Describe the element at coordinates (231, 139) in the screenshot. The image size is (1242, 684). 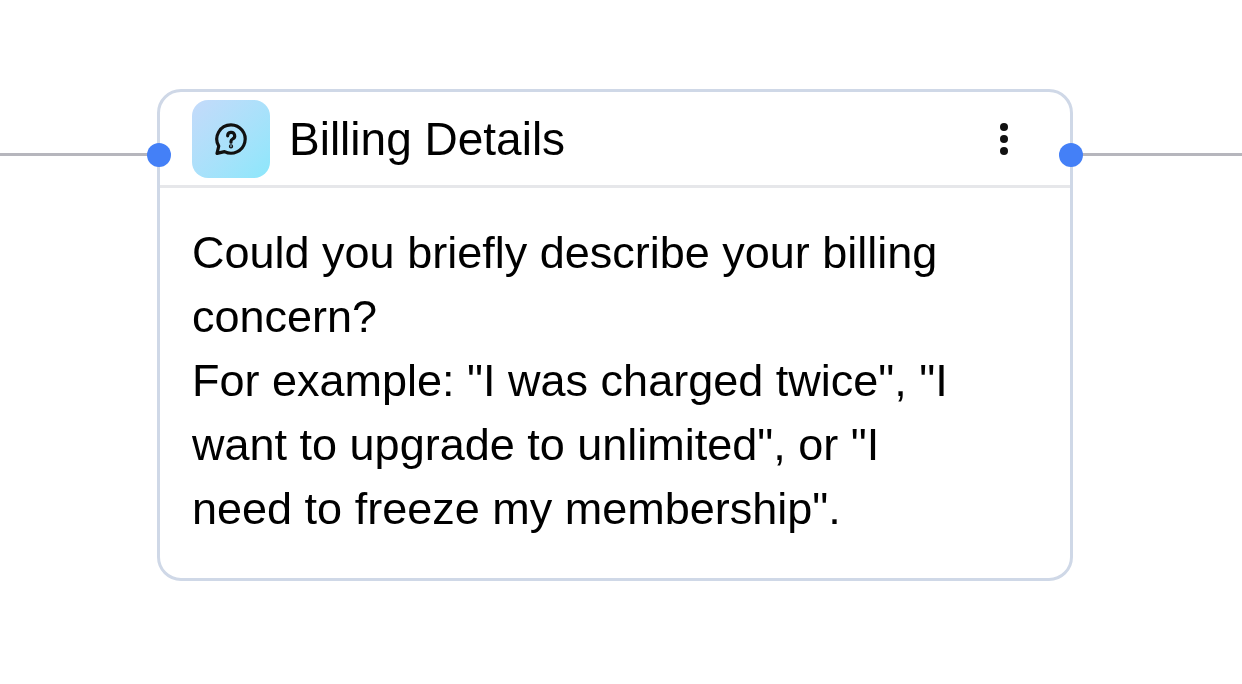
I see `question-chat-icon` at that location.